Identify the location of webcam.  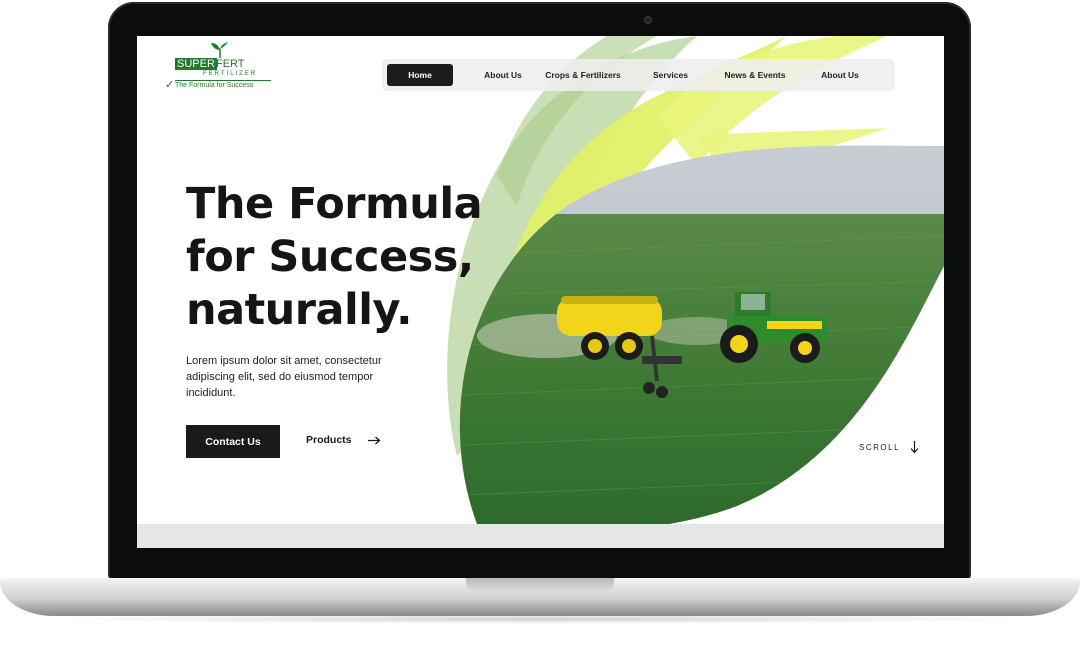
(648, 20).